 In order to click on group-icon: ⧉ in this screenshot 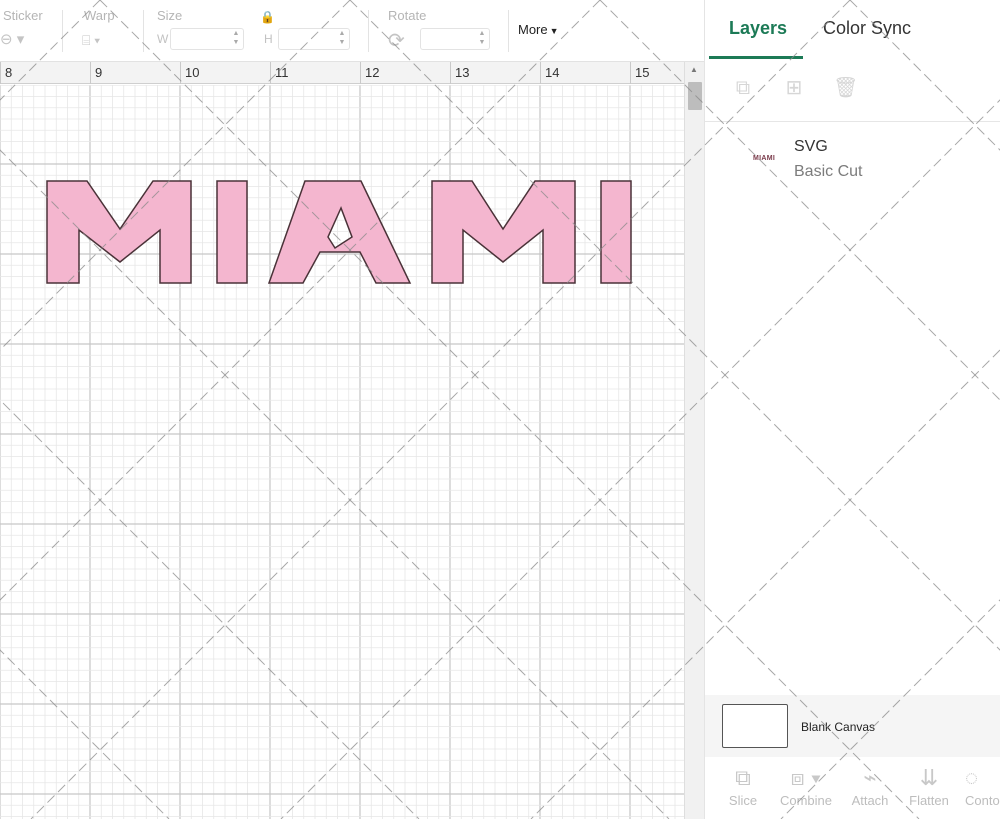, I will do `click(743, 88)`.